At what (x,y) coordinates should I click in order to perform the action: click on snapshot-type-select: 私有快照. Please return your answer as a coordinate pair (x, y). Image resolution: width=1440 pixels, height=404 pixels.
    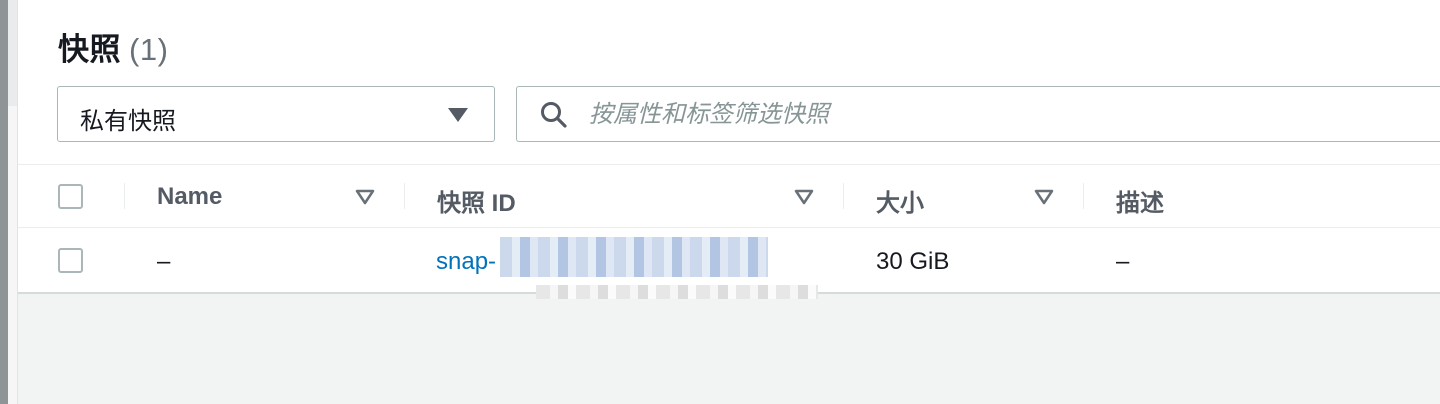
    Looking at the image, I should click on (276, 114).